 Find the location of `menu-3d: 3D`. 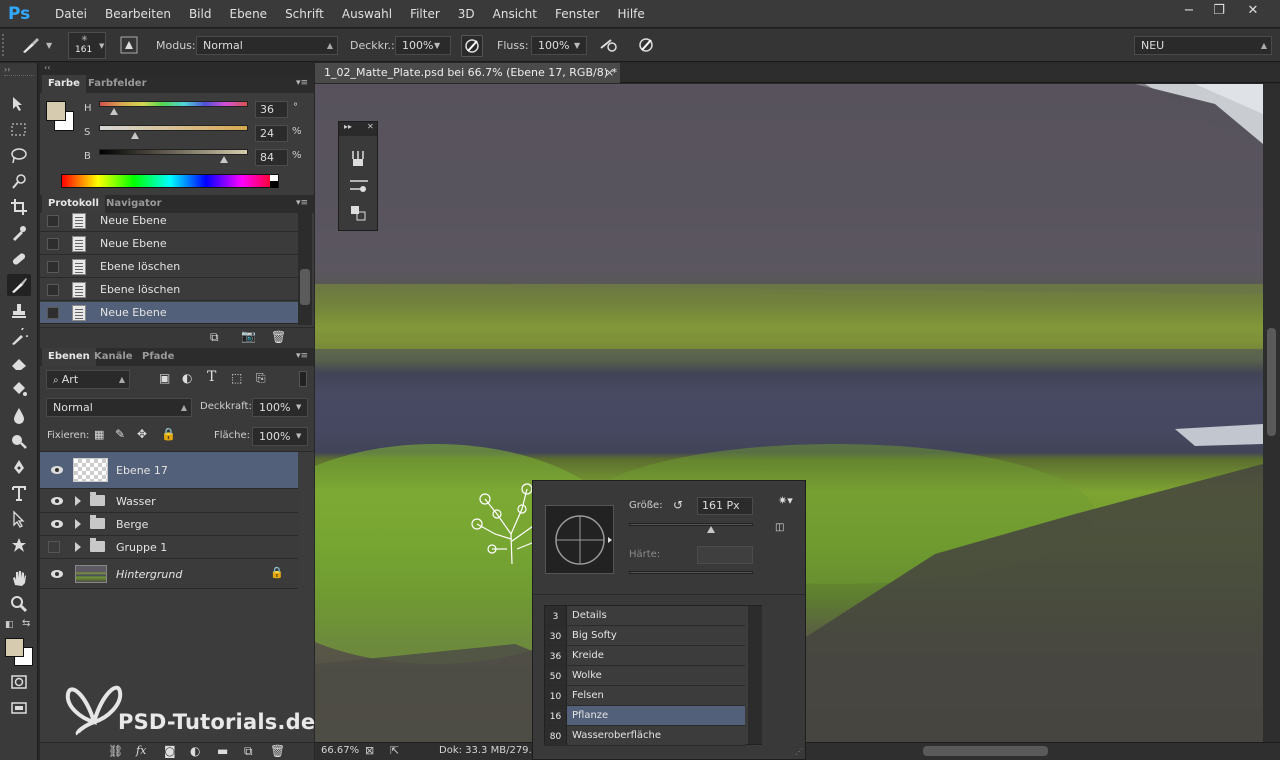

menu-3d: 3D is located at coordinates (466, 14).